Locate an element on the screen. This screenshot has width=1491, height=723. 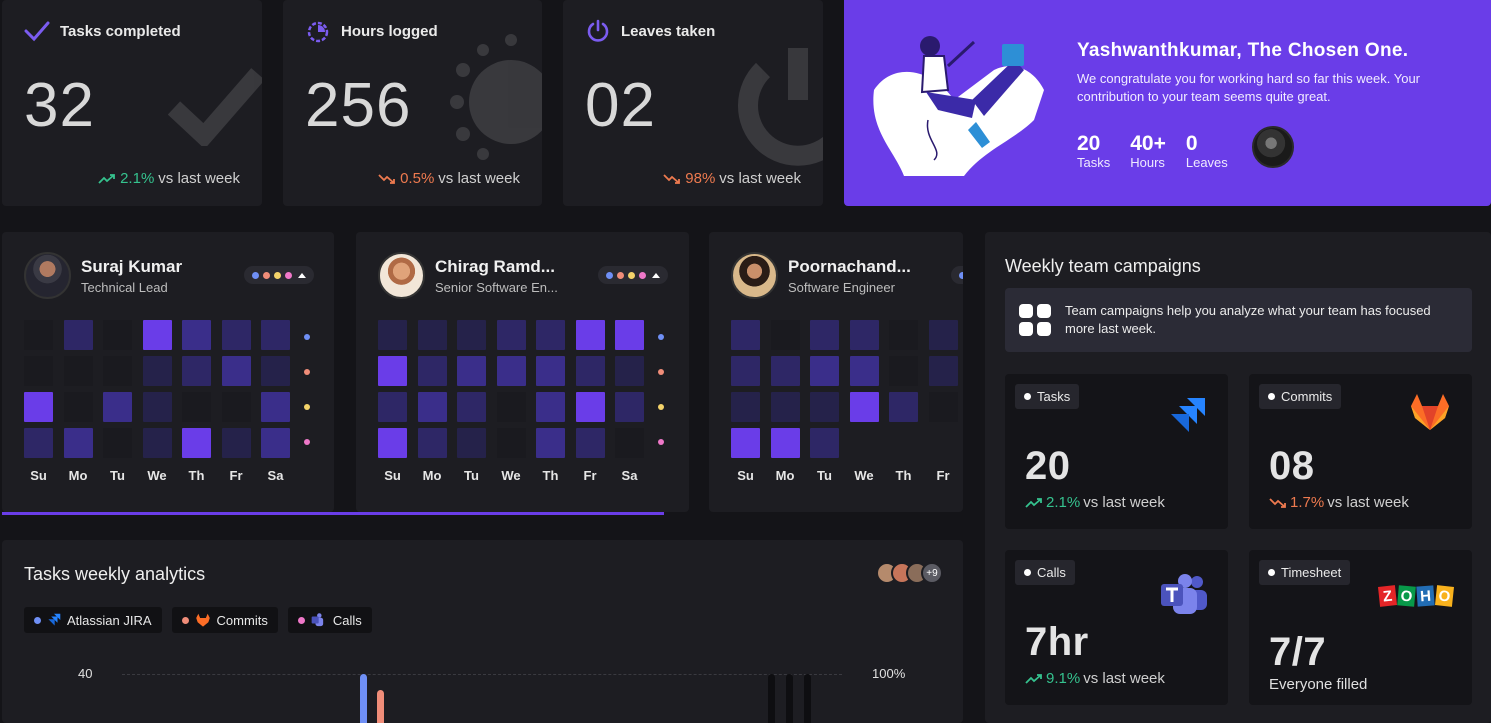
weekday-labels: Su Mo Tu We Th Fr Sa is located at coordinates (511, 475).